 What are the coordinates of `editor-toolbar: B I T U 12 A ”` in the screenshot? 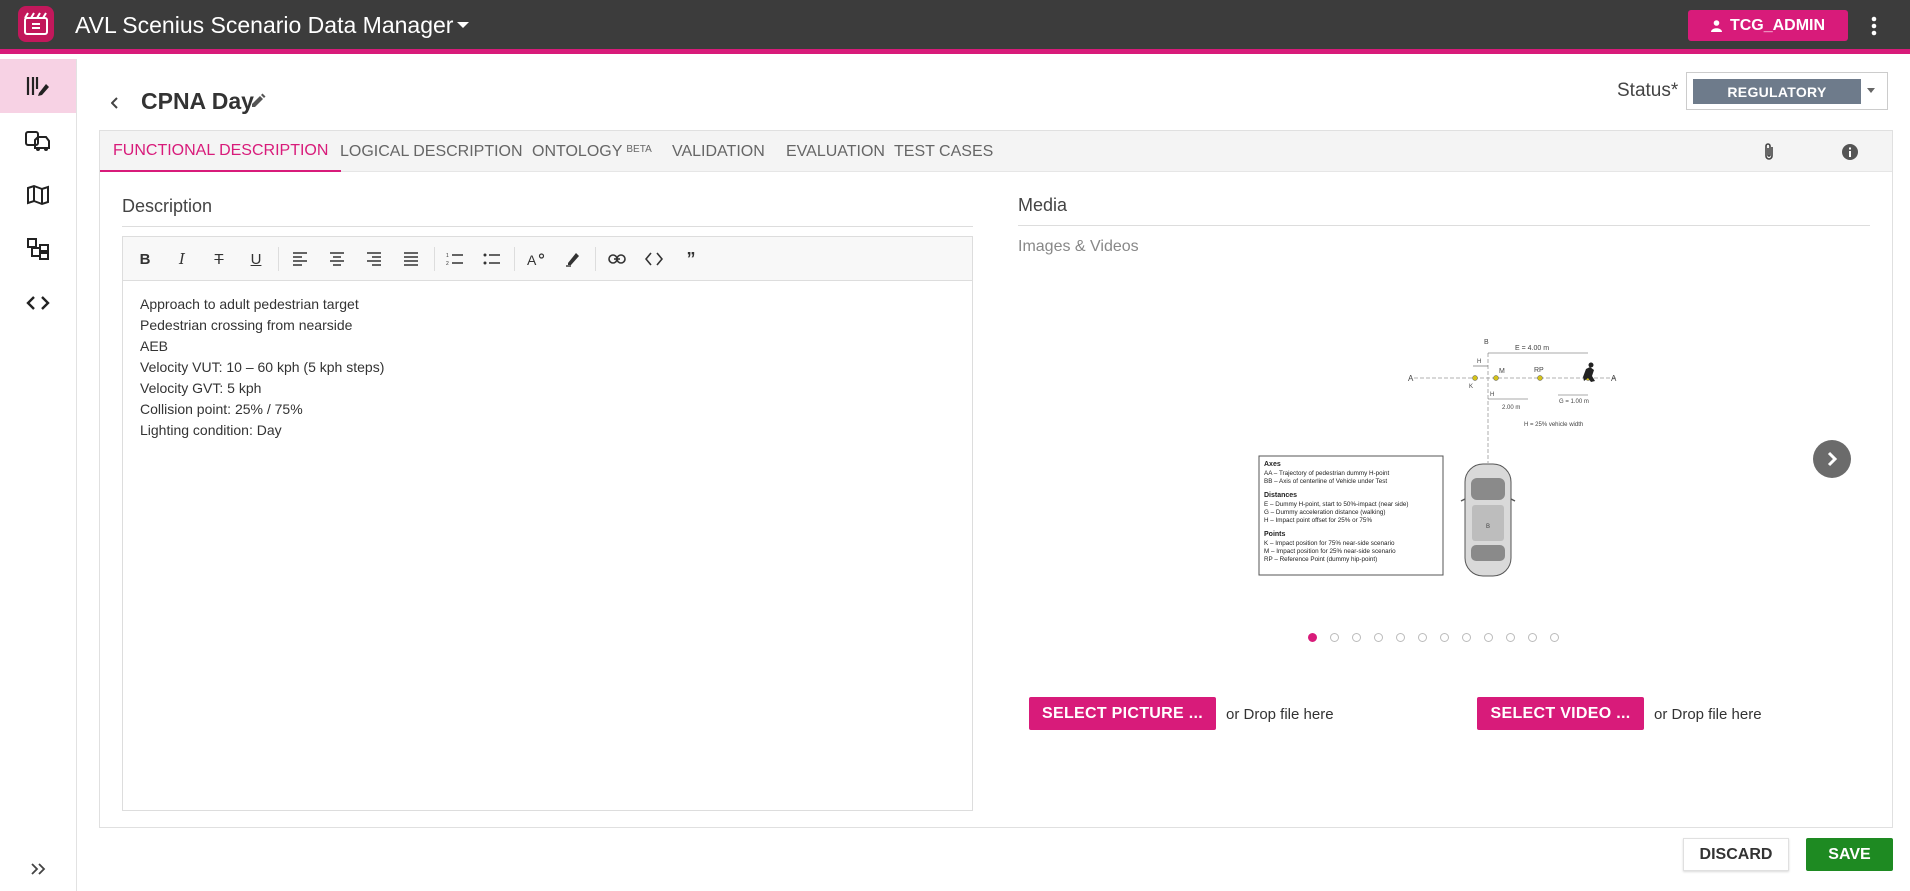 It's located at (547, 259).